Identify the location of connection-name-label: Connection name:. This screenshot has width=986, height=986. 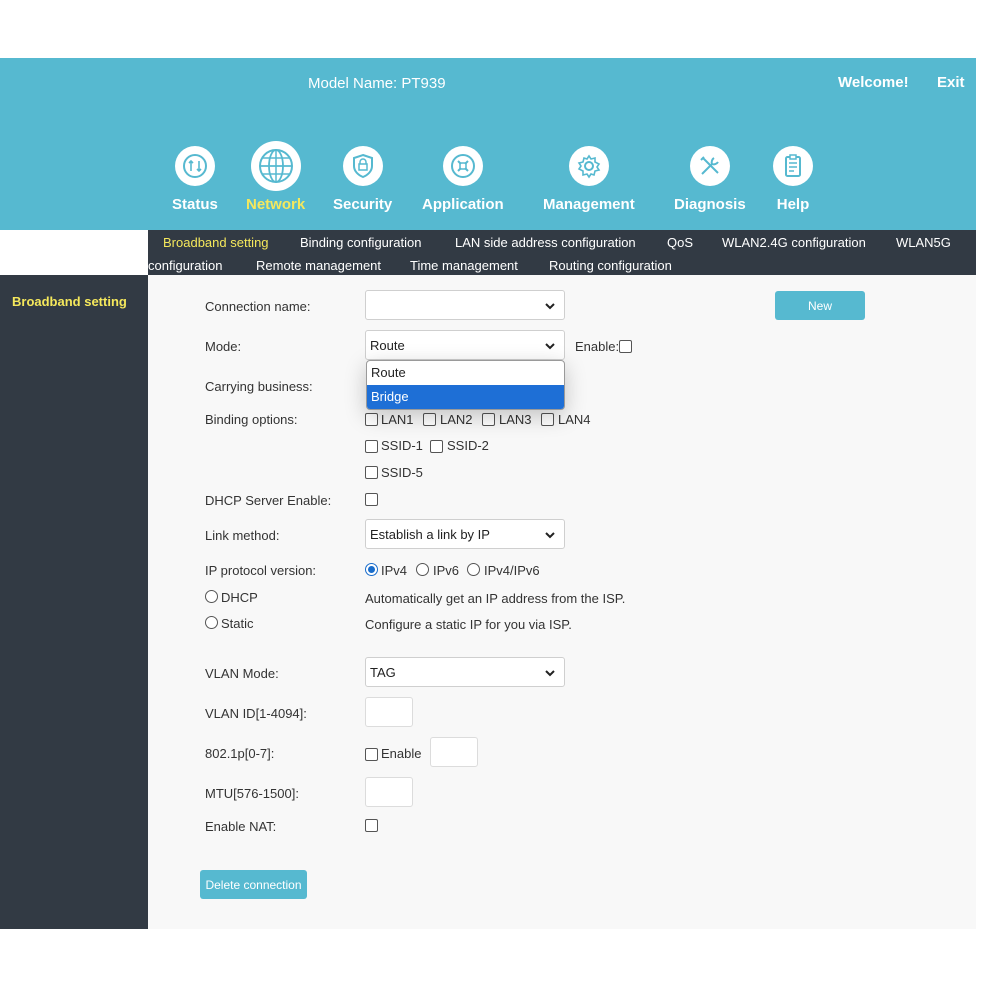
(258, 306).